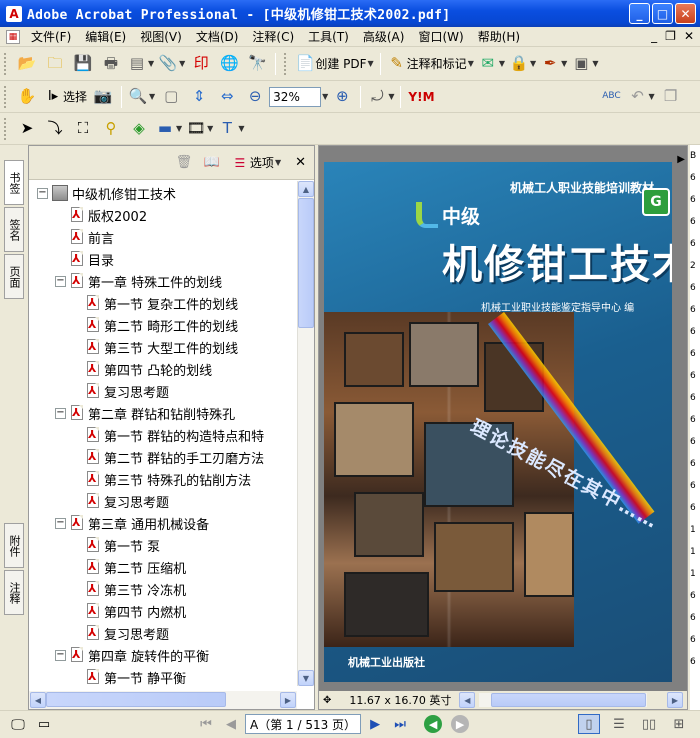  Describe the element at coordinates (460, 724) in the screenshot. I see `forward-view-button: ▶` at that location.